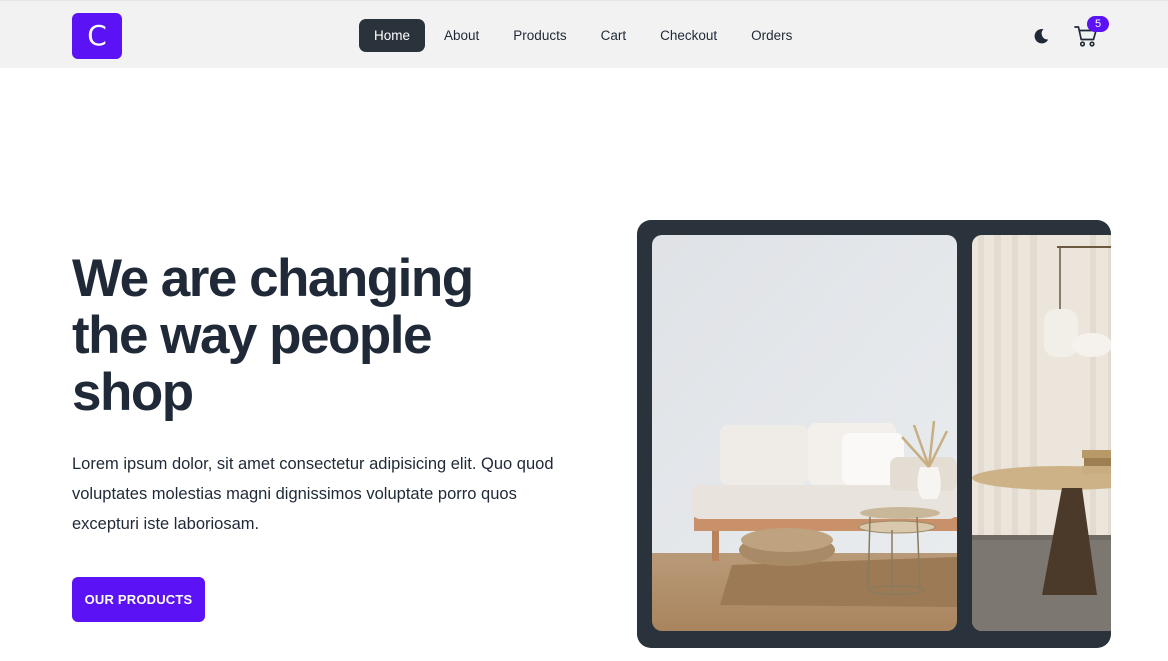 Image resolution: width=1168 pixels, height=661 pixels. What do you see at coordinates (1041, 36) in the screenshot?
I see `moon-icon` at bounding box center [1041, 36].